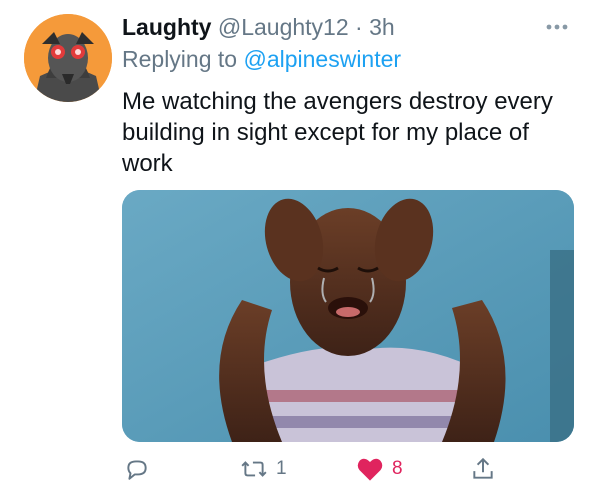 The width and height of the screenshot is (600, 493). I want to click on like-button: 8, so click(379, 469).